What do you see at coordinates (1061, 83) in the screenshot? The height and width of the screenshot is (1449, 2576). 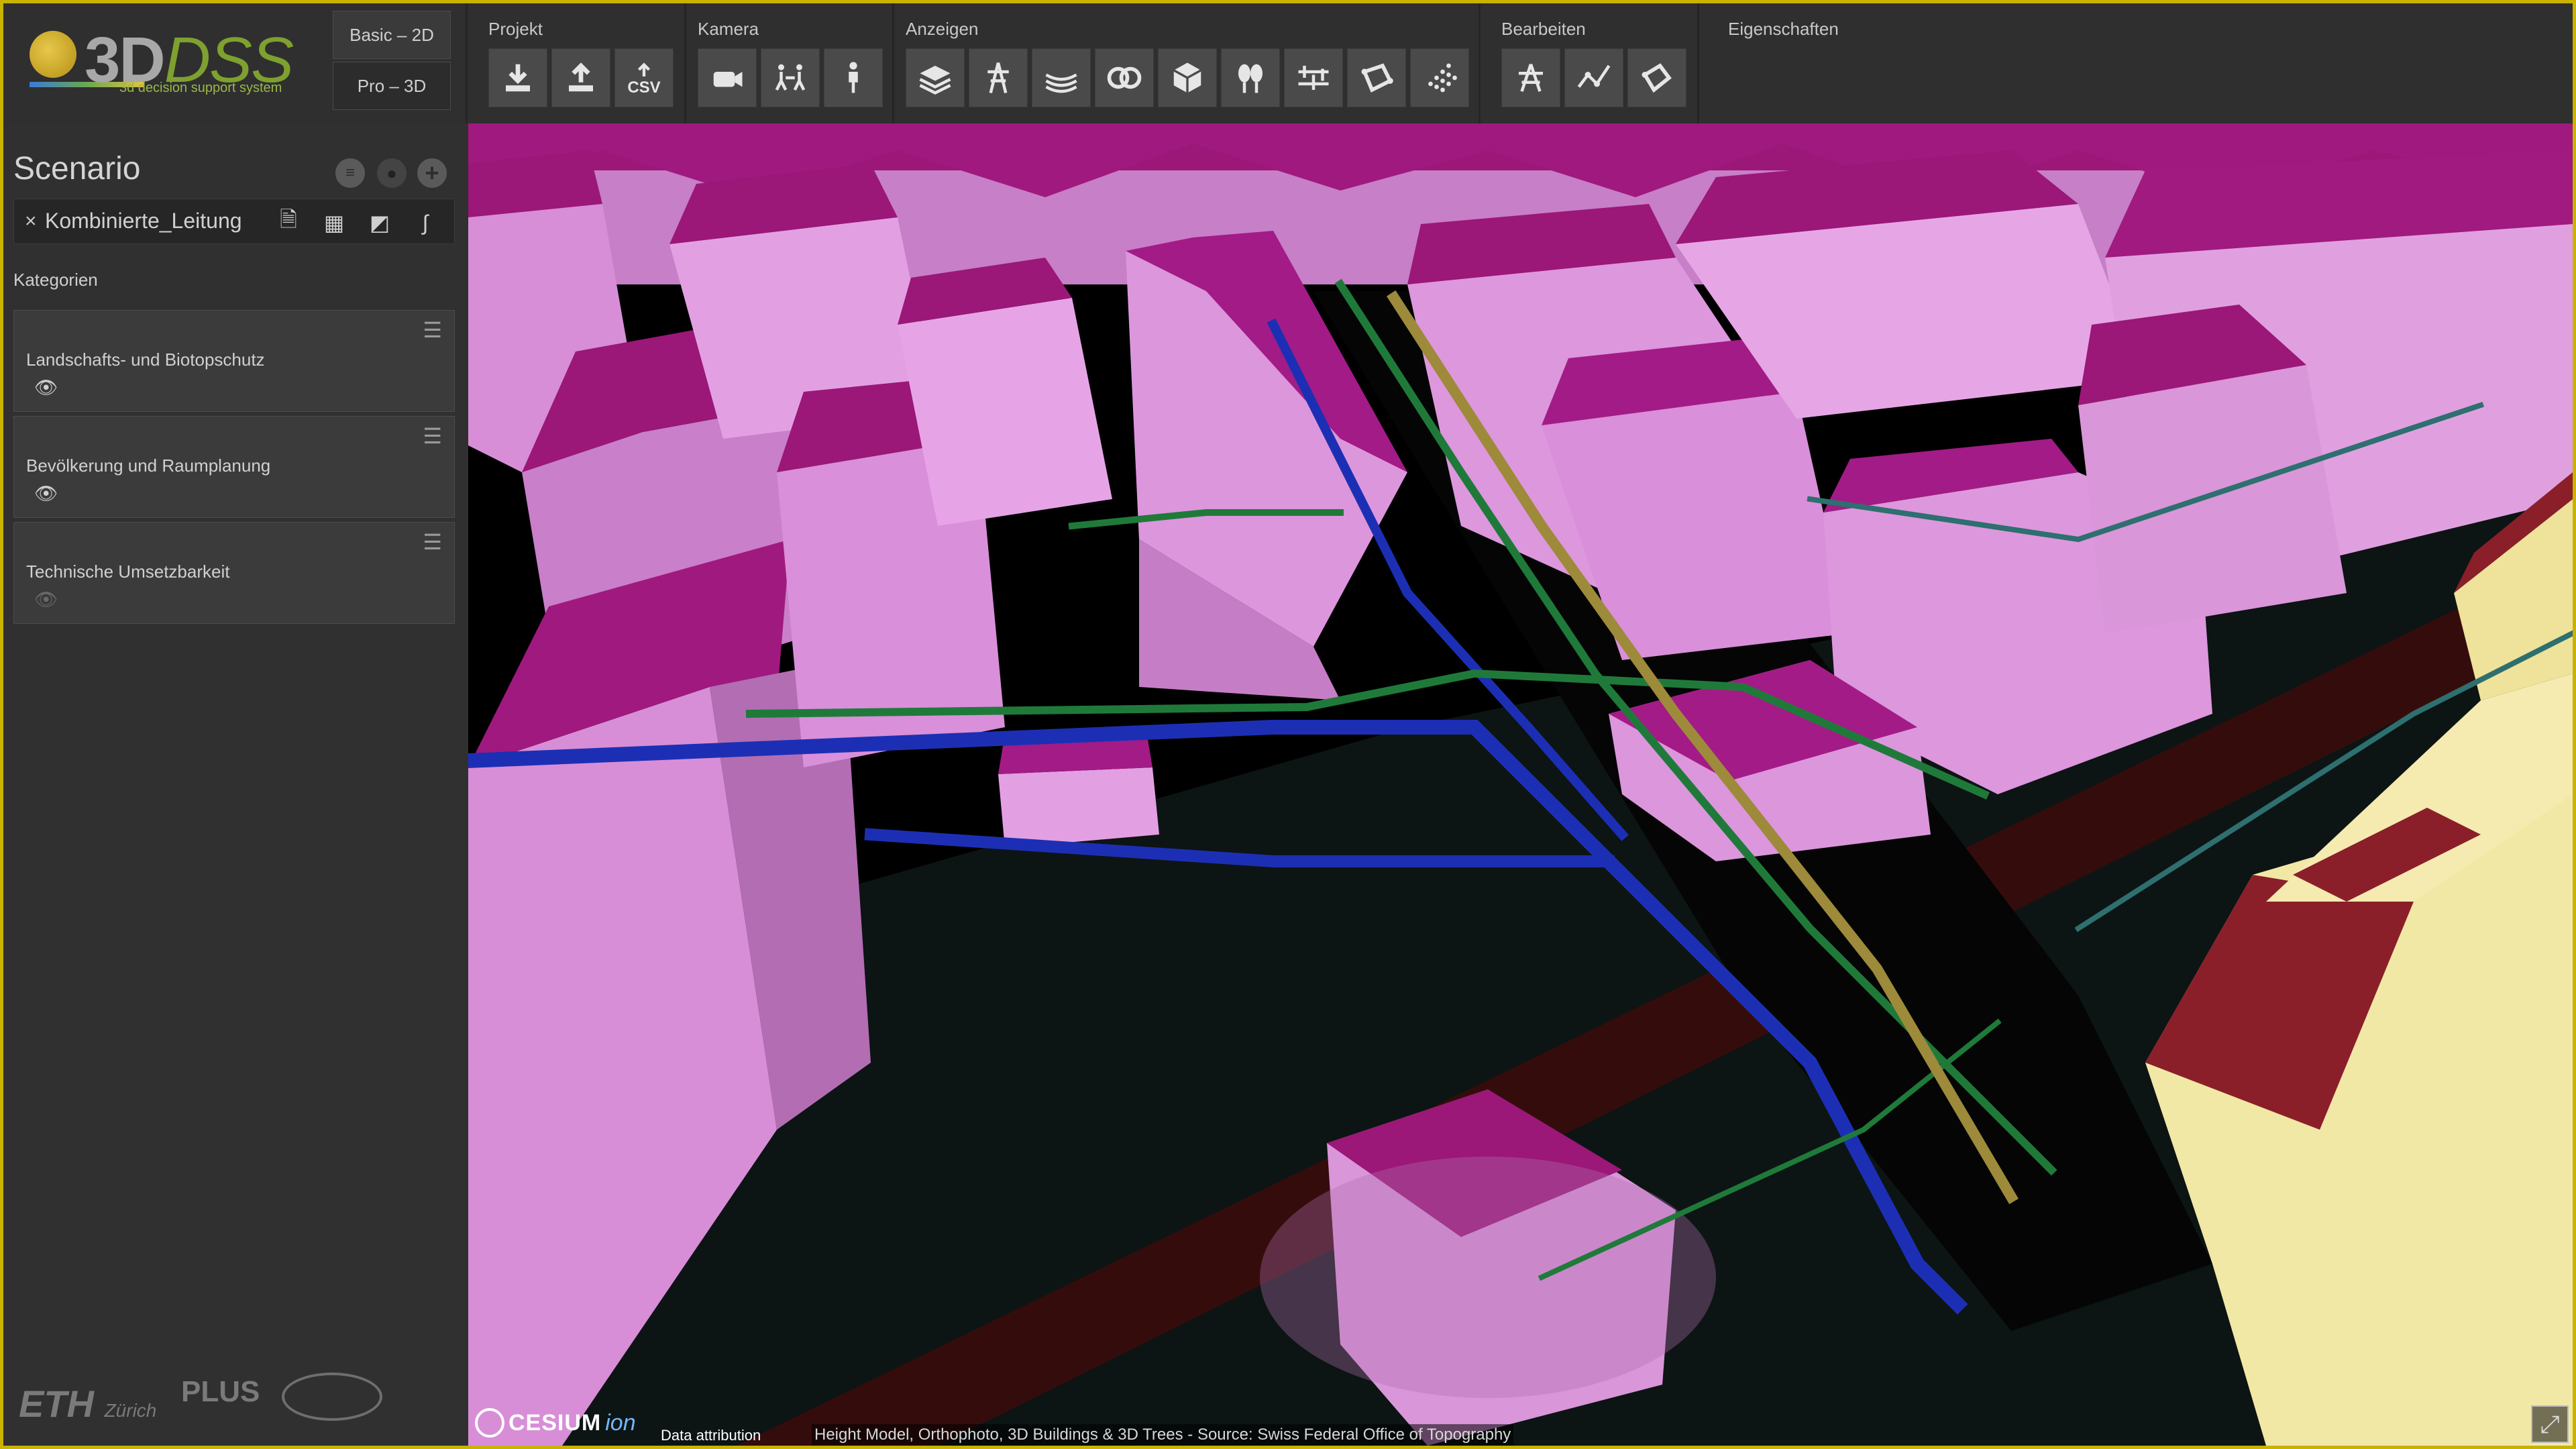 I see `terrain-icon` at bounding box center [1061, 83].